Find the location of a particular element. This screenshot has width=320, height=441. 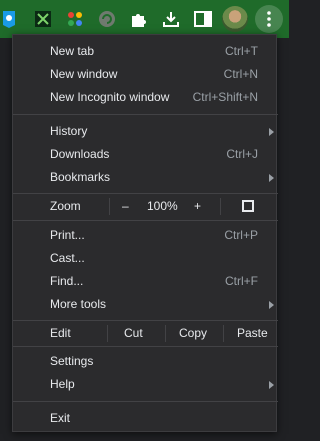

menu-item-exit: Exit is located at coordinates (145, 418).